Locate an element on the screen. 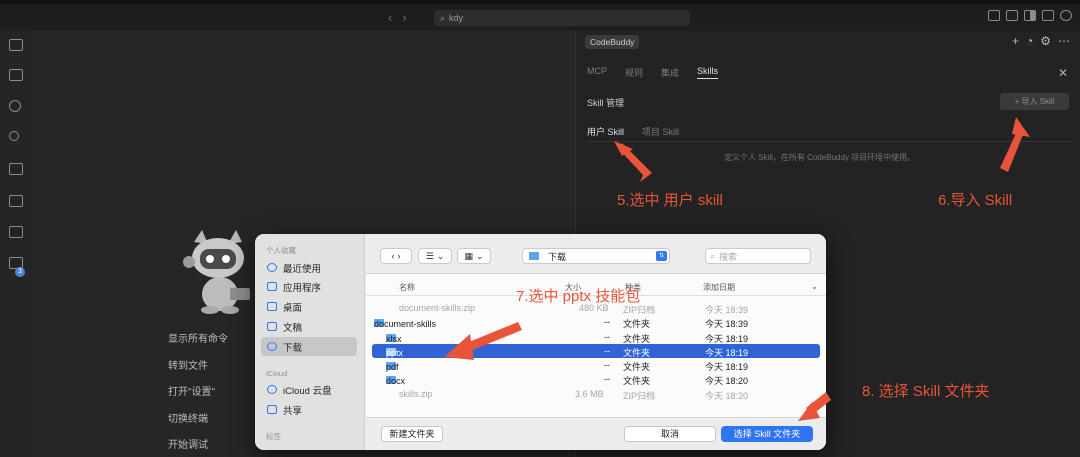 The image size is (1080, 457). annotation-step-8: 8. 选择 Skill 文件夹 is located at coordinates (926, 391).